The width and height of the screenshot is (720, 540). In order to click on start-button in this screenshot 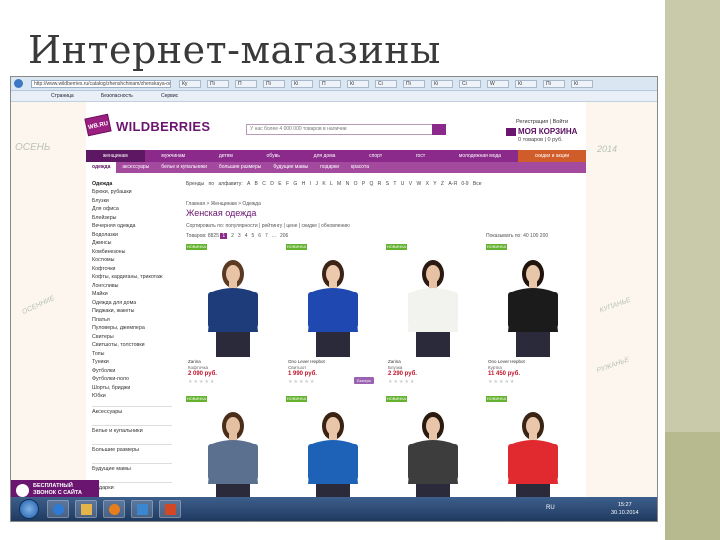, I will do `click(29, 509)`.